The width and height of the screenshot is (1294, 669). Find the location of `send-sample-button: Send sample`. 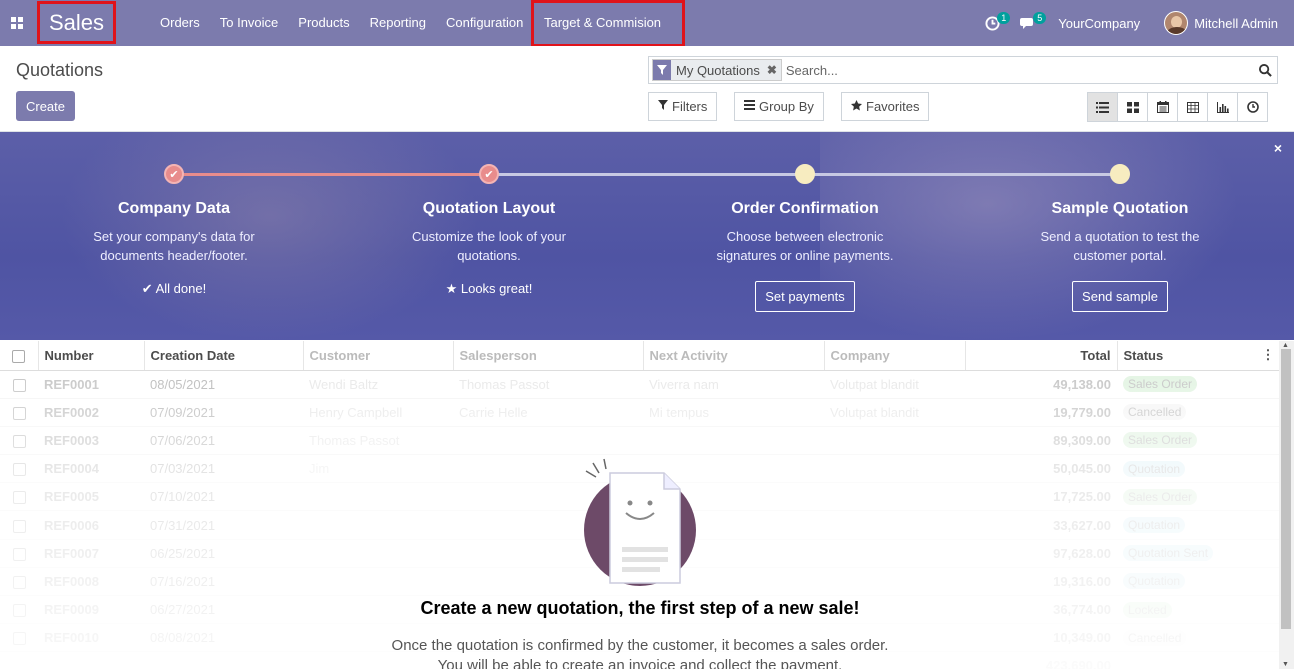

send-sample-button: Send sample is located at coordinates (1120, 296).